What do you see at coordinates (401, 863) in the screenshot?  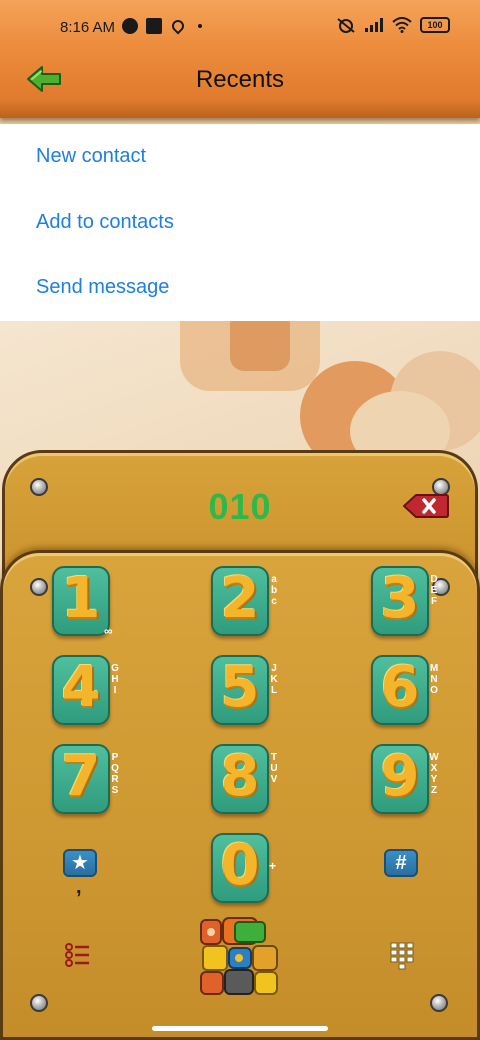 I see `dial-key-hash: #` at bounding box center [401, 863].